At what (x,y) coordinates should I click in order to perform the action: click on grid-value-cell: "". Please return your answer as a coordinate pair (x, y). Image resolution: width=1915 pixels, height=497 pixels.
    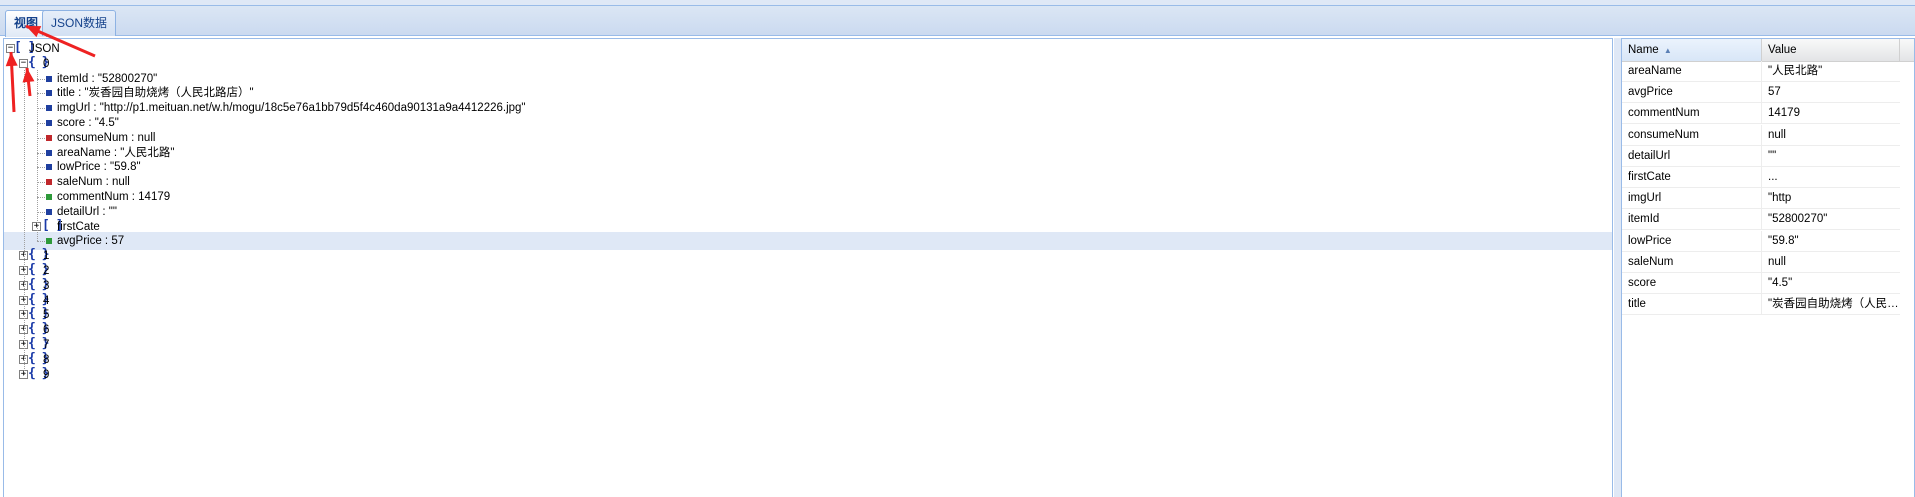
    Looking at the image, I should click on (1831, 156).